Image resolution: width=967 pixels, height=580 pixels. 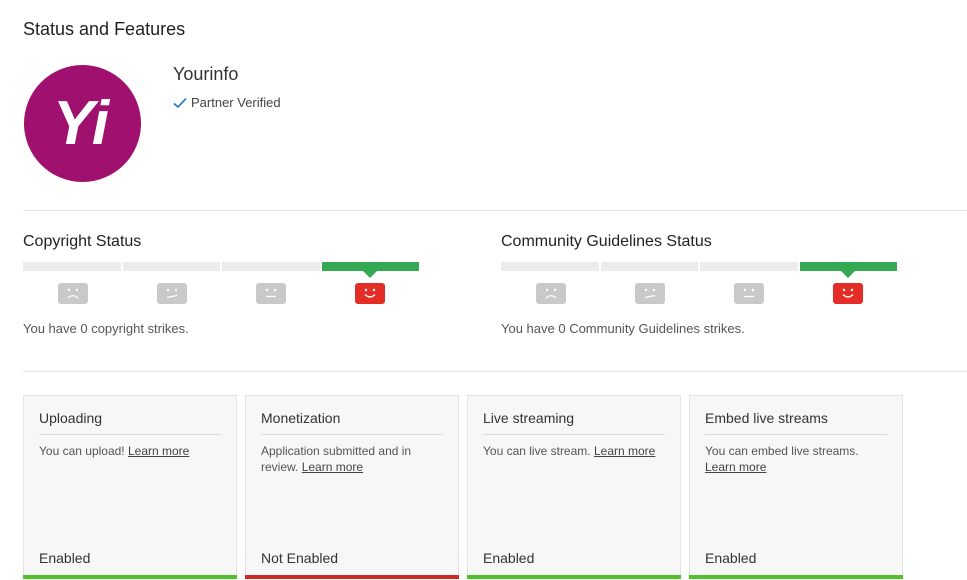 What do you see at coordinates (301, 418) in the screenshot?
I see `card-title: Monetization` at bounding box center [301, 418].